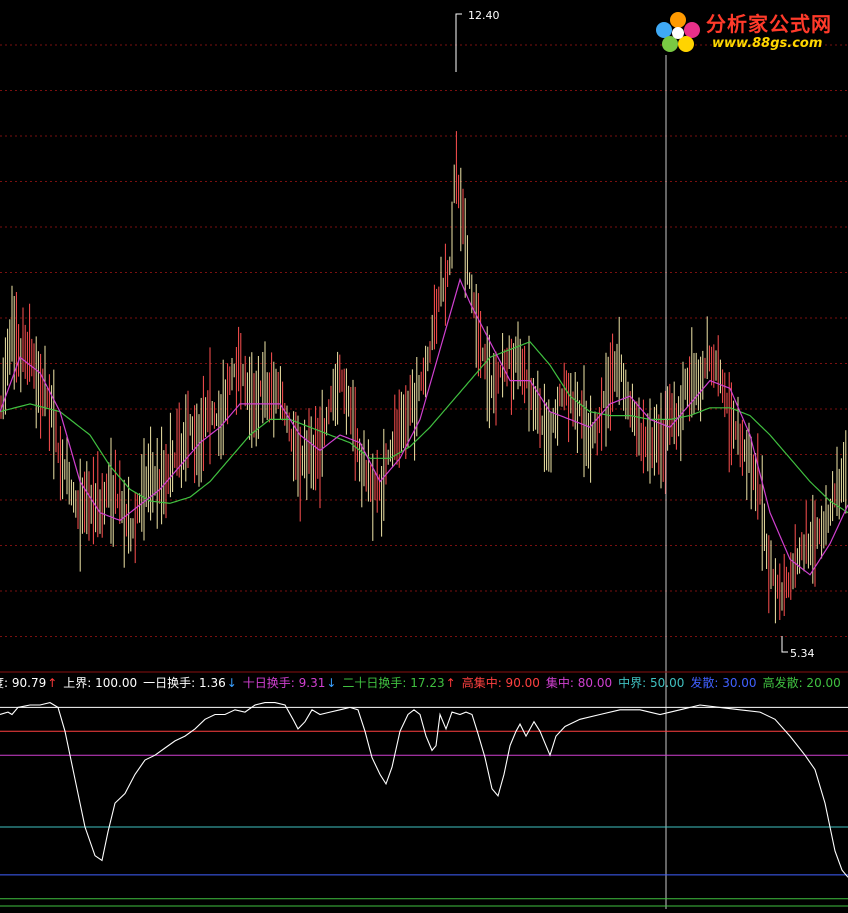  I want to click on max-marker, so click(458, 42).